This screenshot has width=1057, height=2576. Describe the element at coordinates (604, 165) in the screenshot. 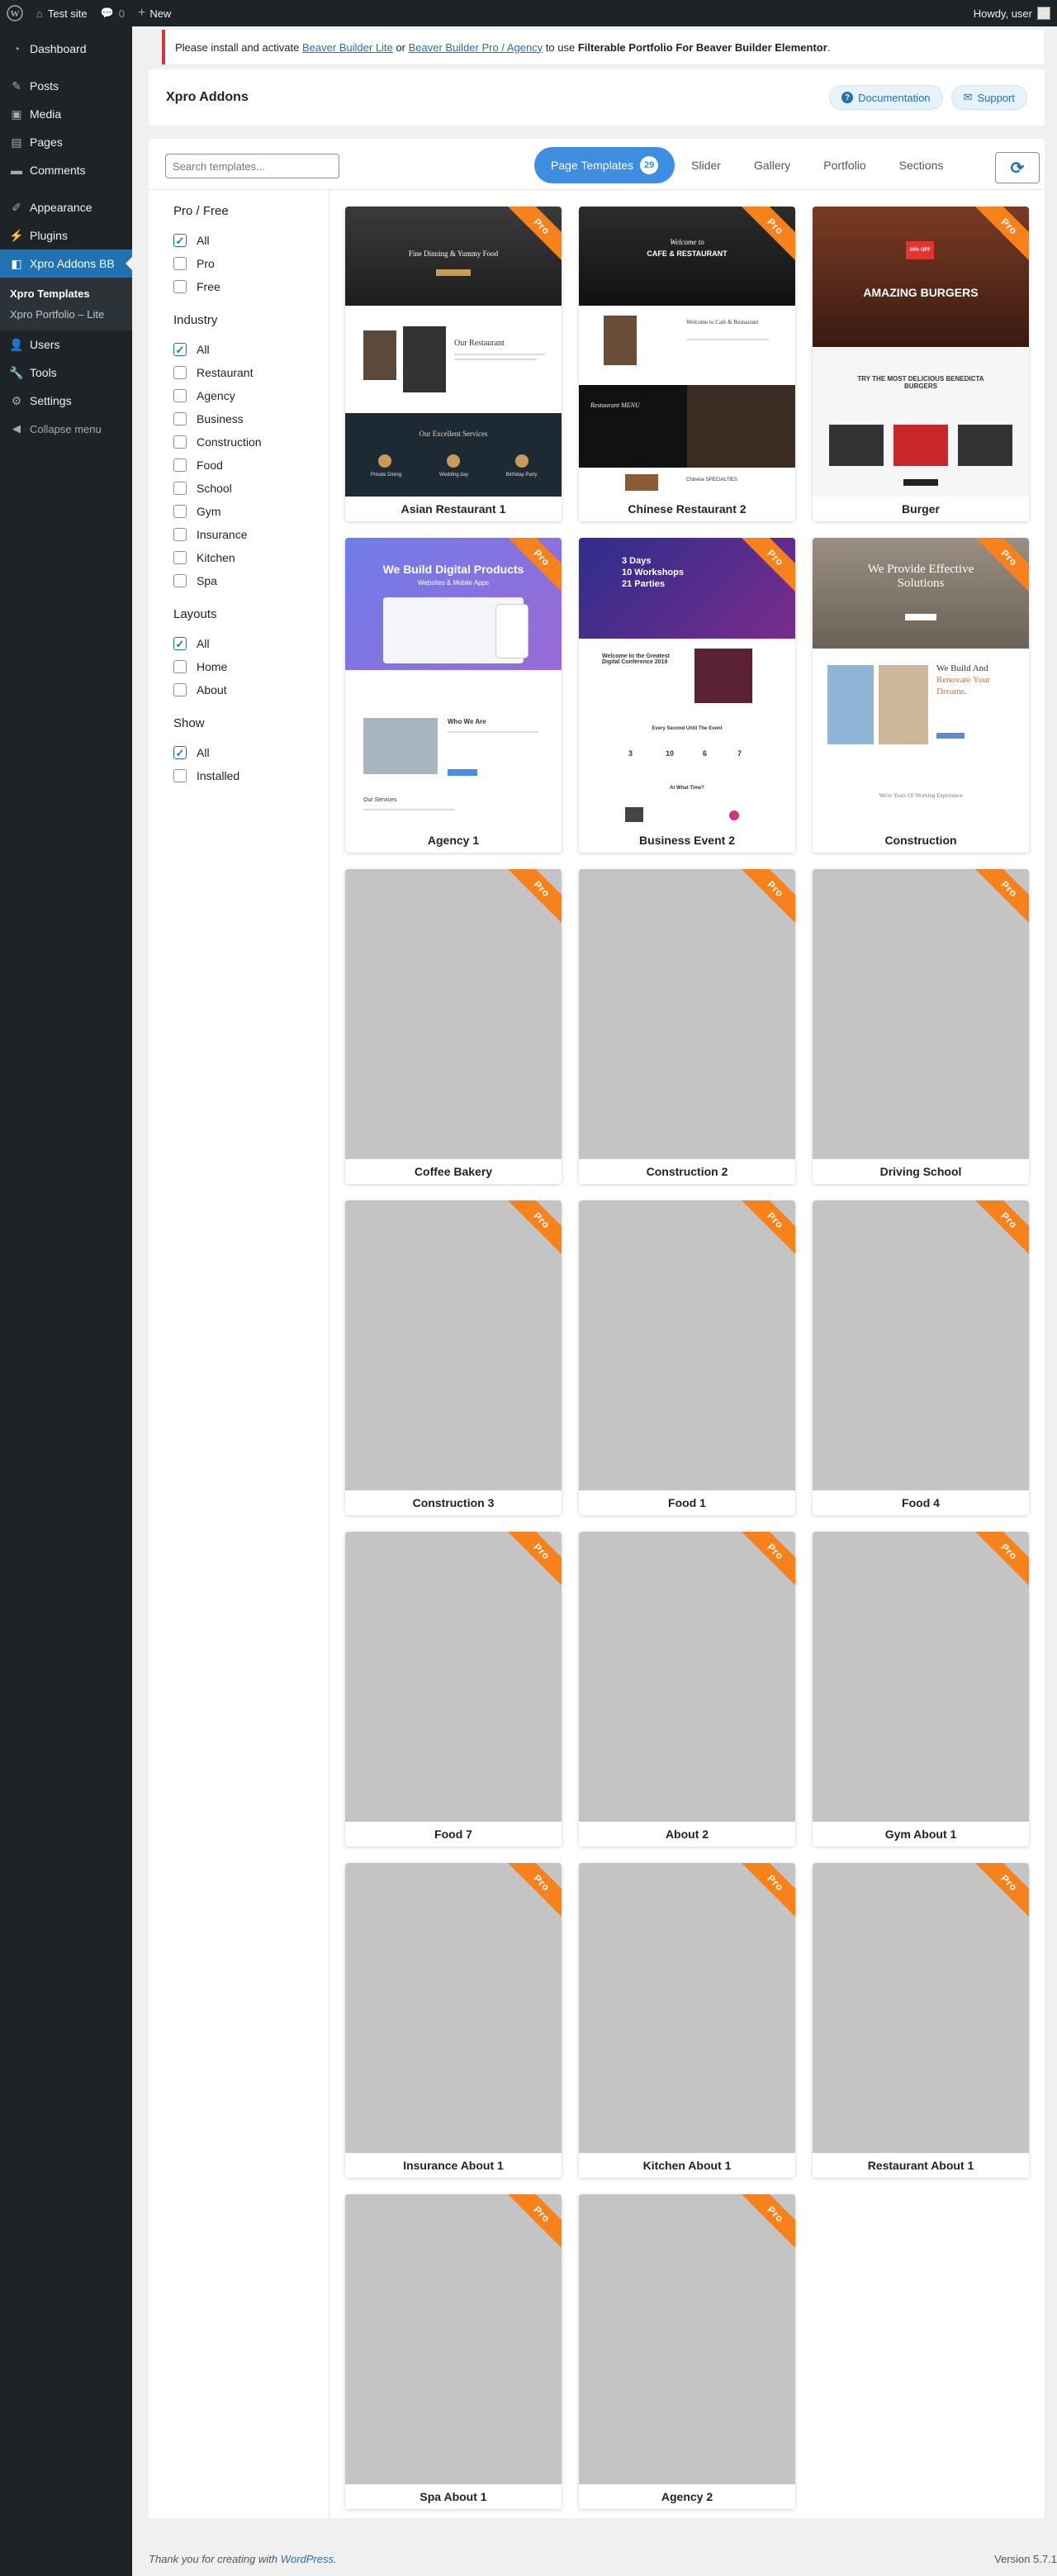

I see `tab-page-templates: Page Templates 29` at that location.